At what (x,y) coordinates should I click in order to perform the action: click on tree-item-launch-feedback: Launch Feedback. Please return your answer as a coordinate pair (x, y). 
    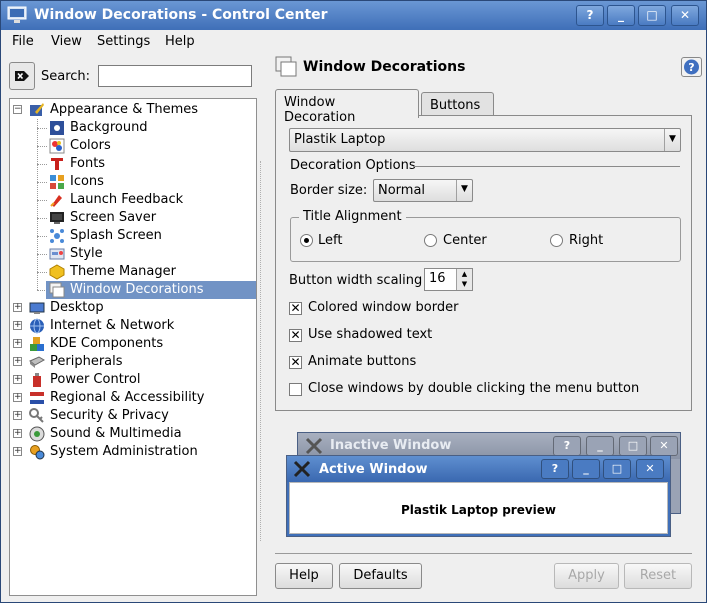
    Looking at the image, I should click on (133, 200).